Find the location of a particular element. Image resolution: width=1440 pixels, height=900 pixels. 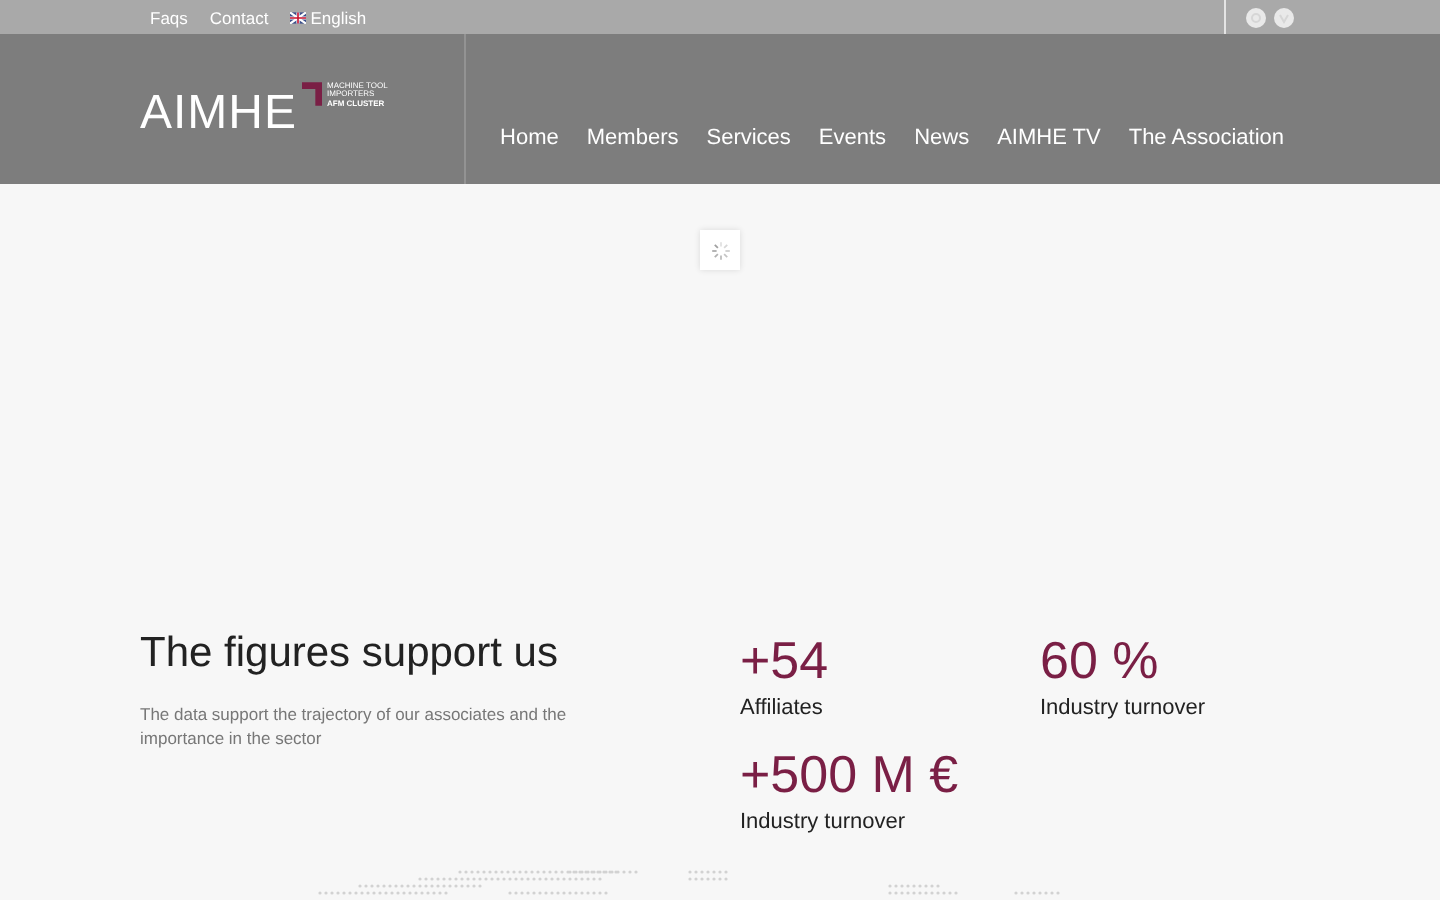

top-link: Contact is located at coordinates (239, 17).